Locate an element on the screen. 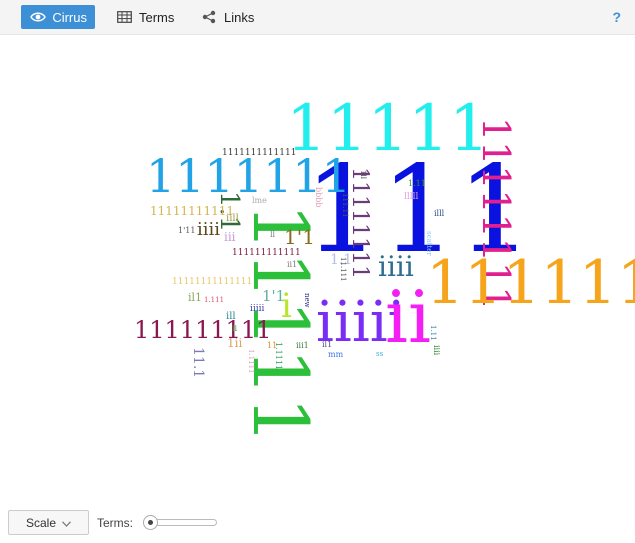 The height and width of the screenshot is (543, 635). cloud-word: 1111111111111 is located at coordinates (259, 153).